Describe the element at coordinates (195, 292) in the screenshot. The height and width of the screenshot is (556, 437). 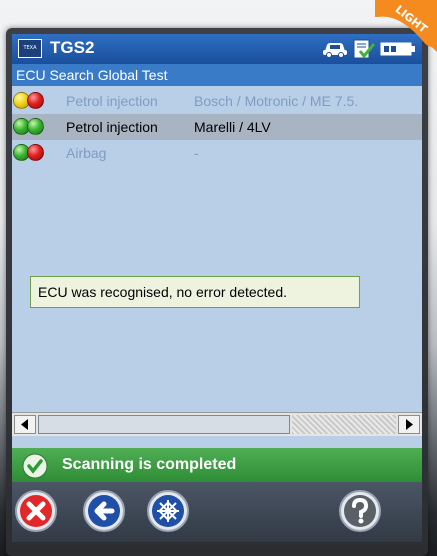
I see `result-message: ECU was recognised, no error detected.` at that location.